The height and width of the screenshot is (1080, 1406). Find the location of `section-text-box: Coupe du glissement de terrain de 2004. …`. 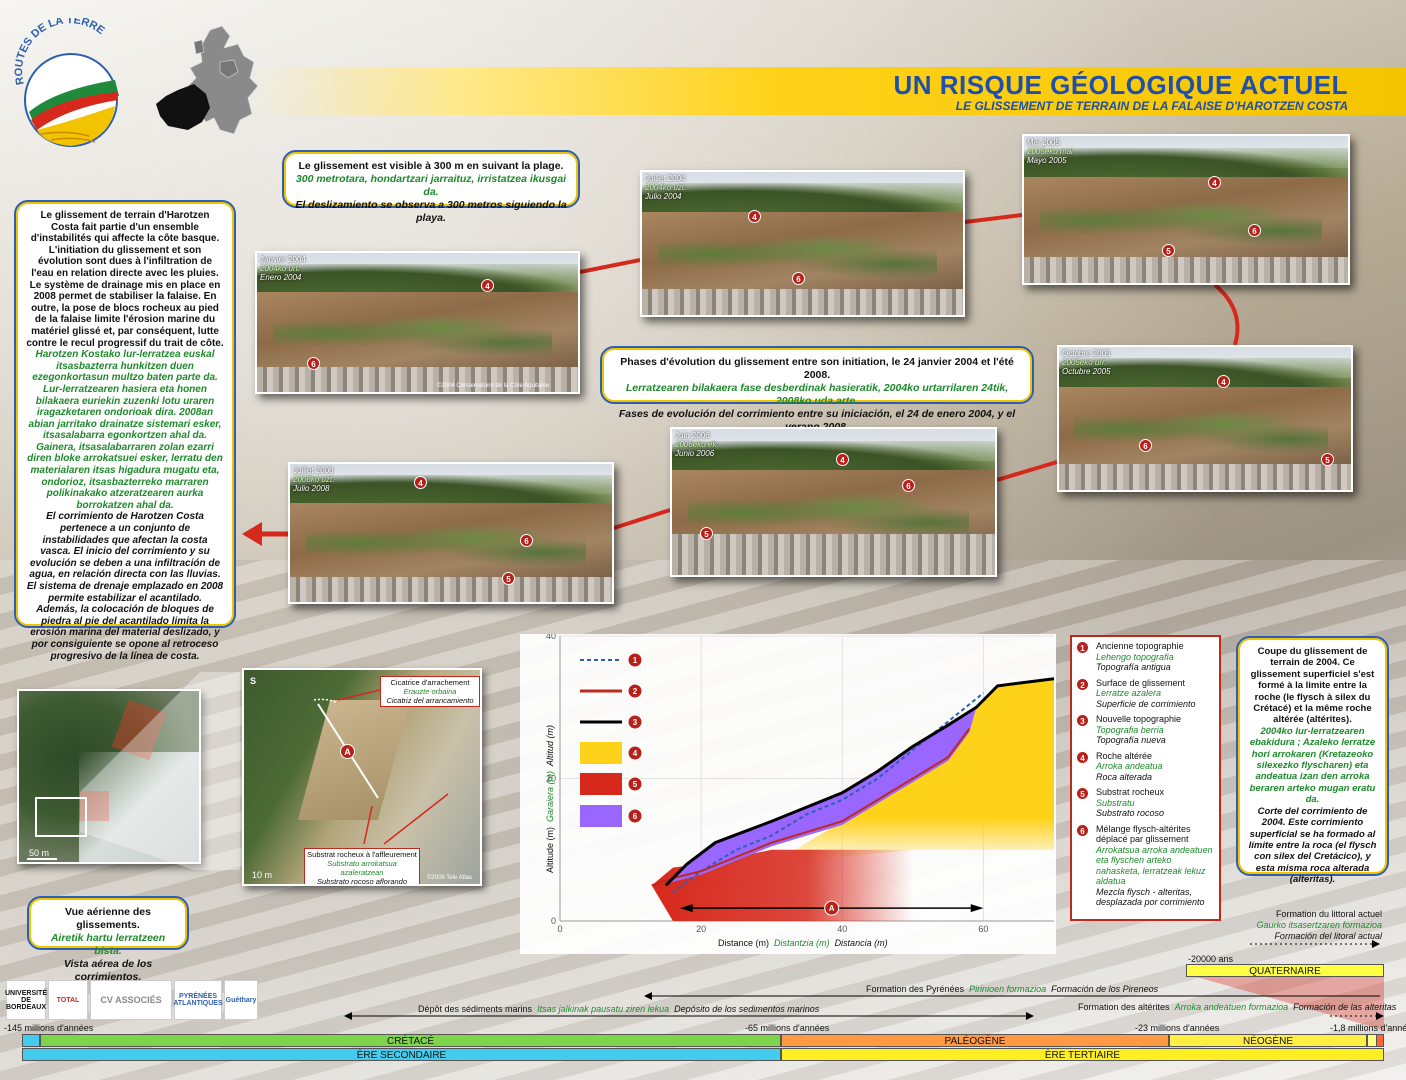

section-text-box: Coupe du glissement de terrain de 2004. … is located at coordinates (1312, 760).